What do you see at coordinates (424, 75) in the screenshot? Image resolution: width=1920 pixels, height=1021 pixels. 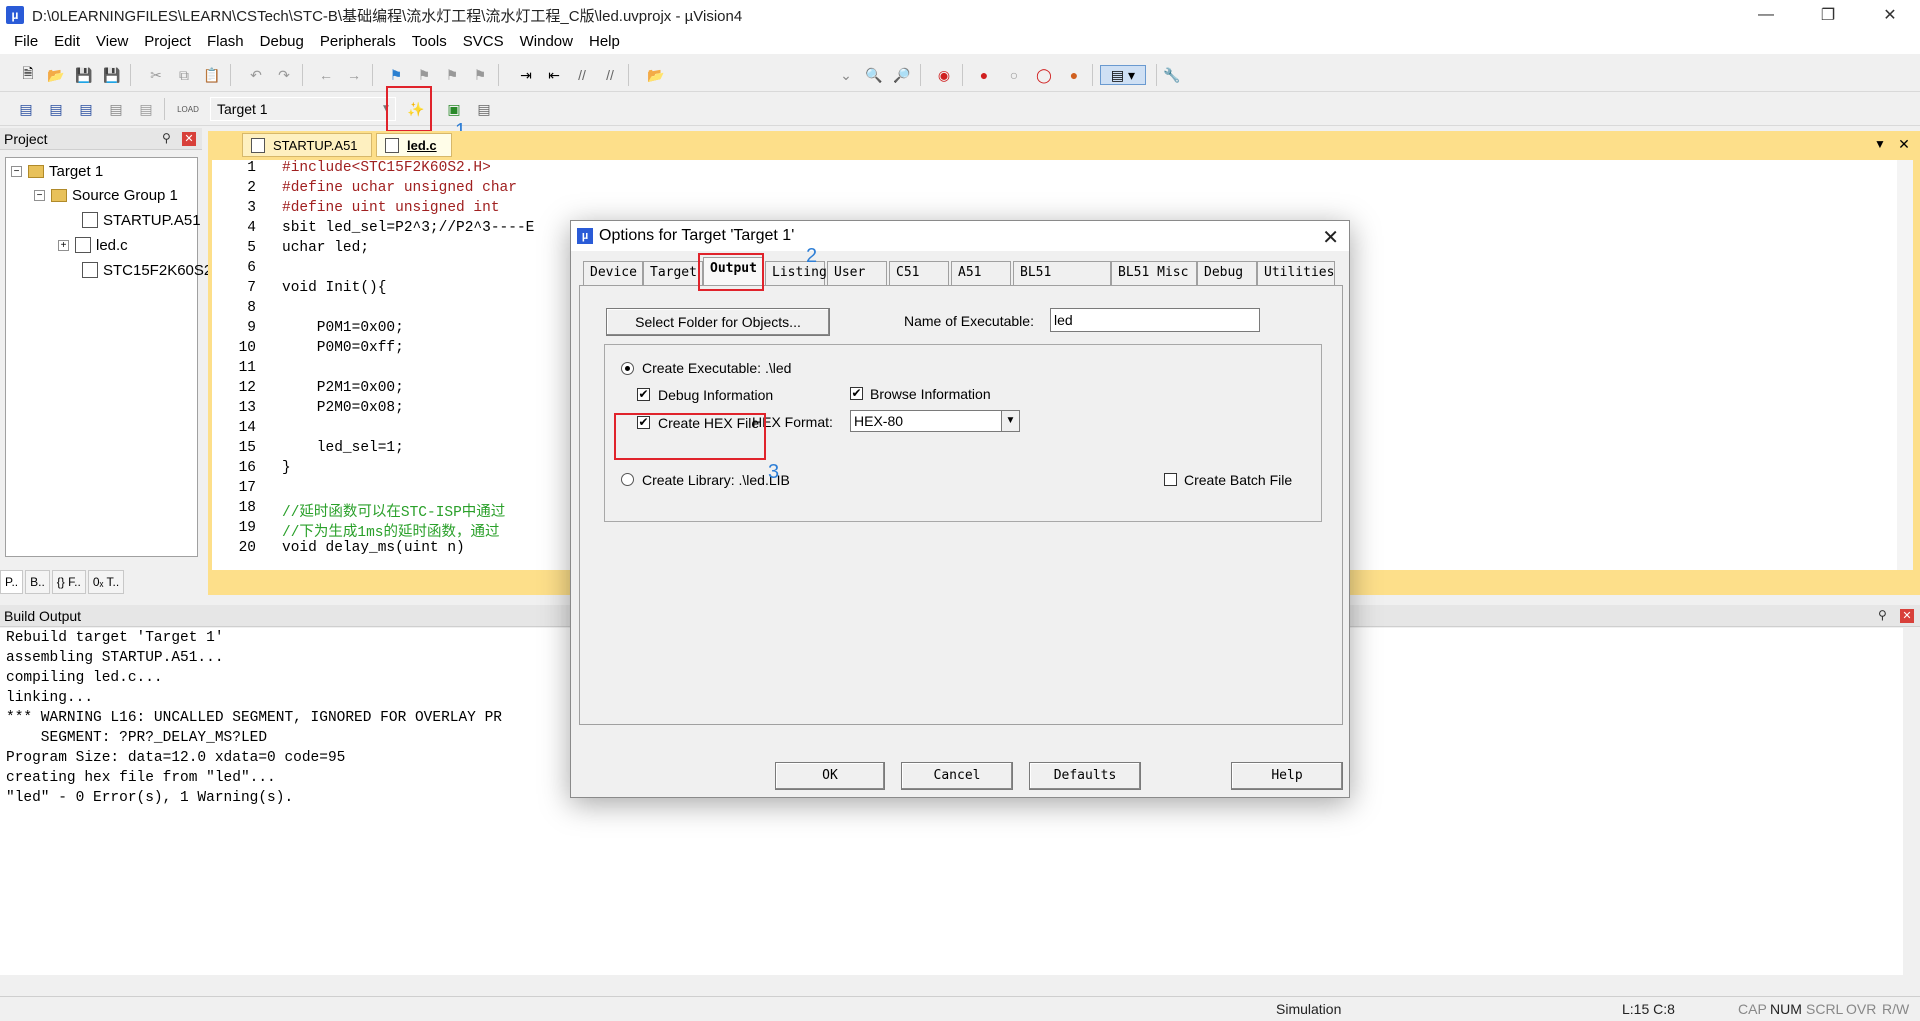 I see `prev-bookmark-icon: ⚑` at bounding box center [424, 75].